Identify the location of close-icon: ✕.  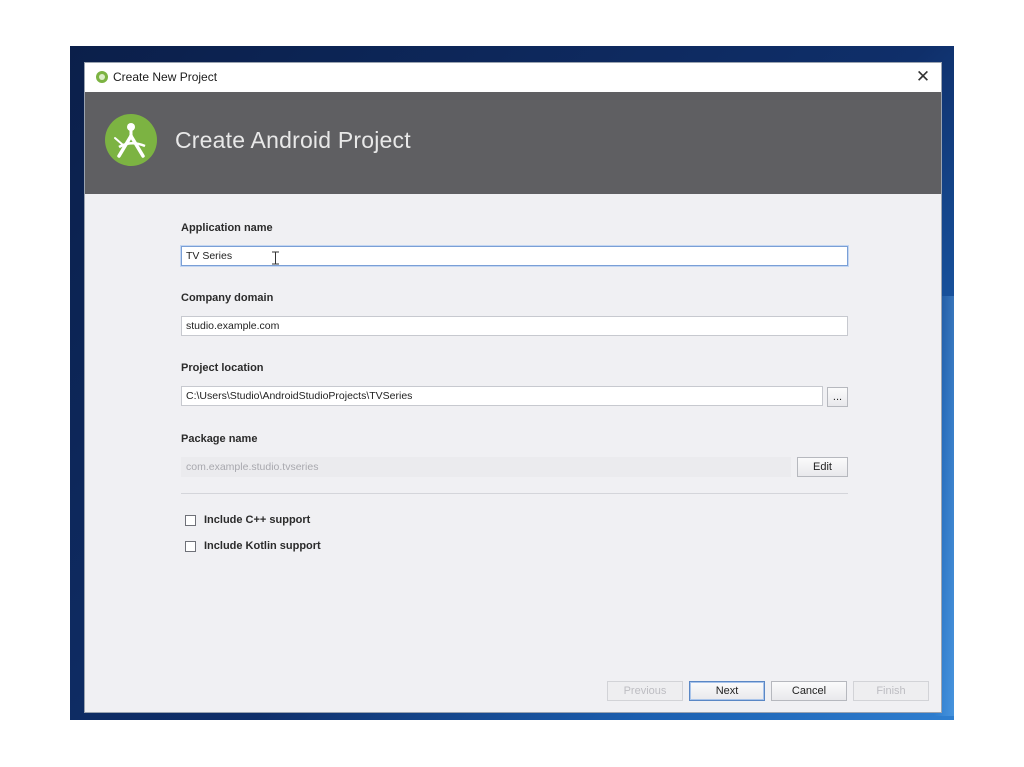
(923, 77).